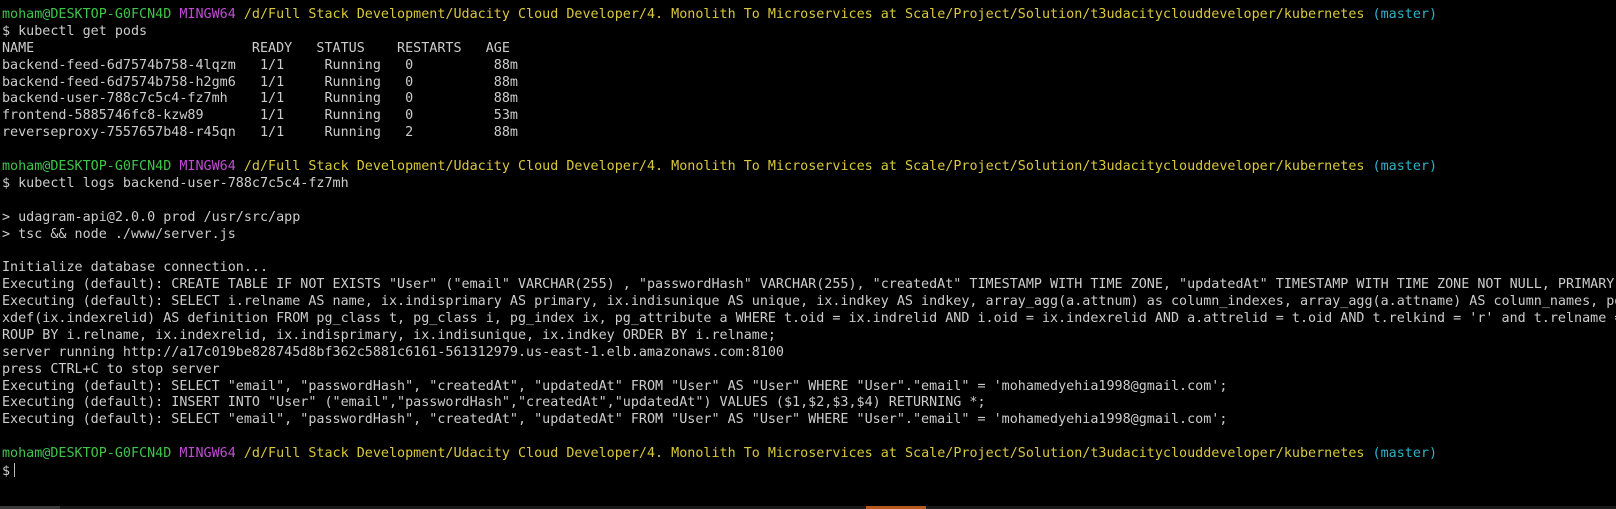 The image size is (1616, 509). I want to click on command-line: $ kubectl get pods, so click(809, 32).